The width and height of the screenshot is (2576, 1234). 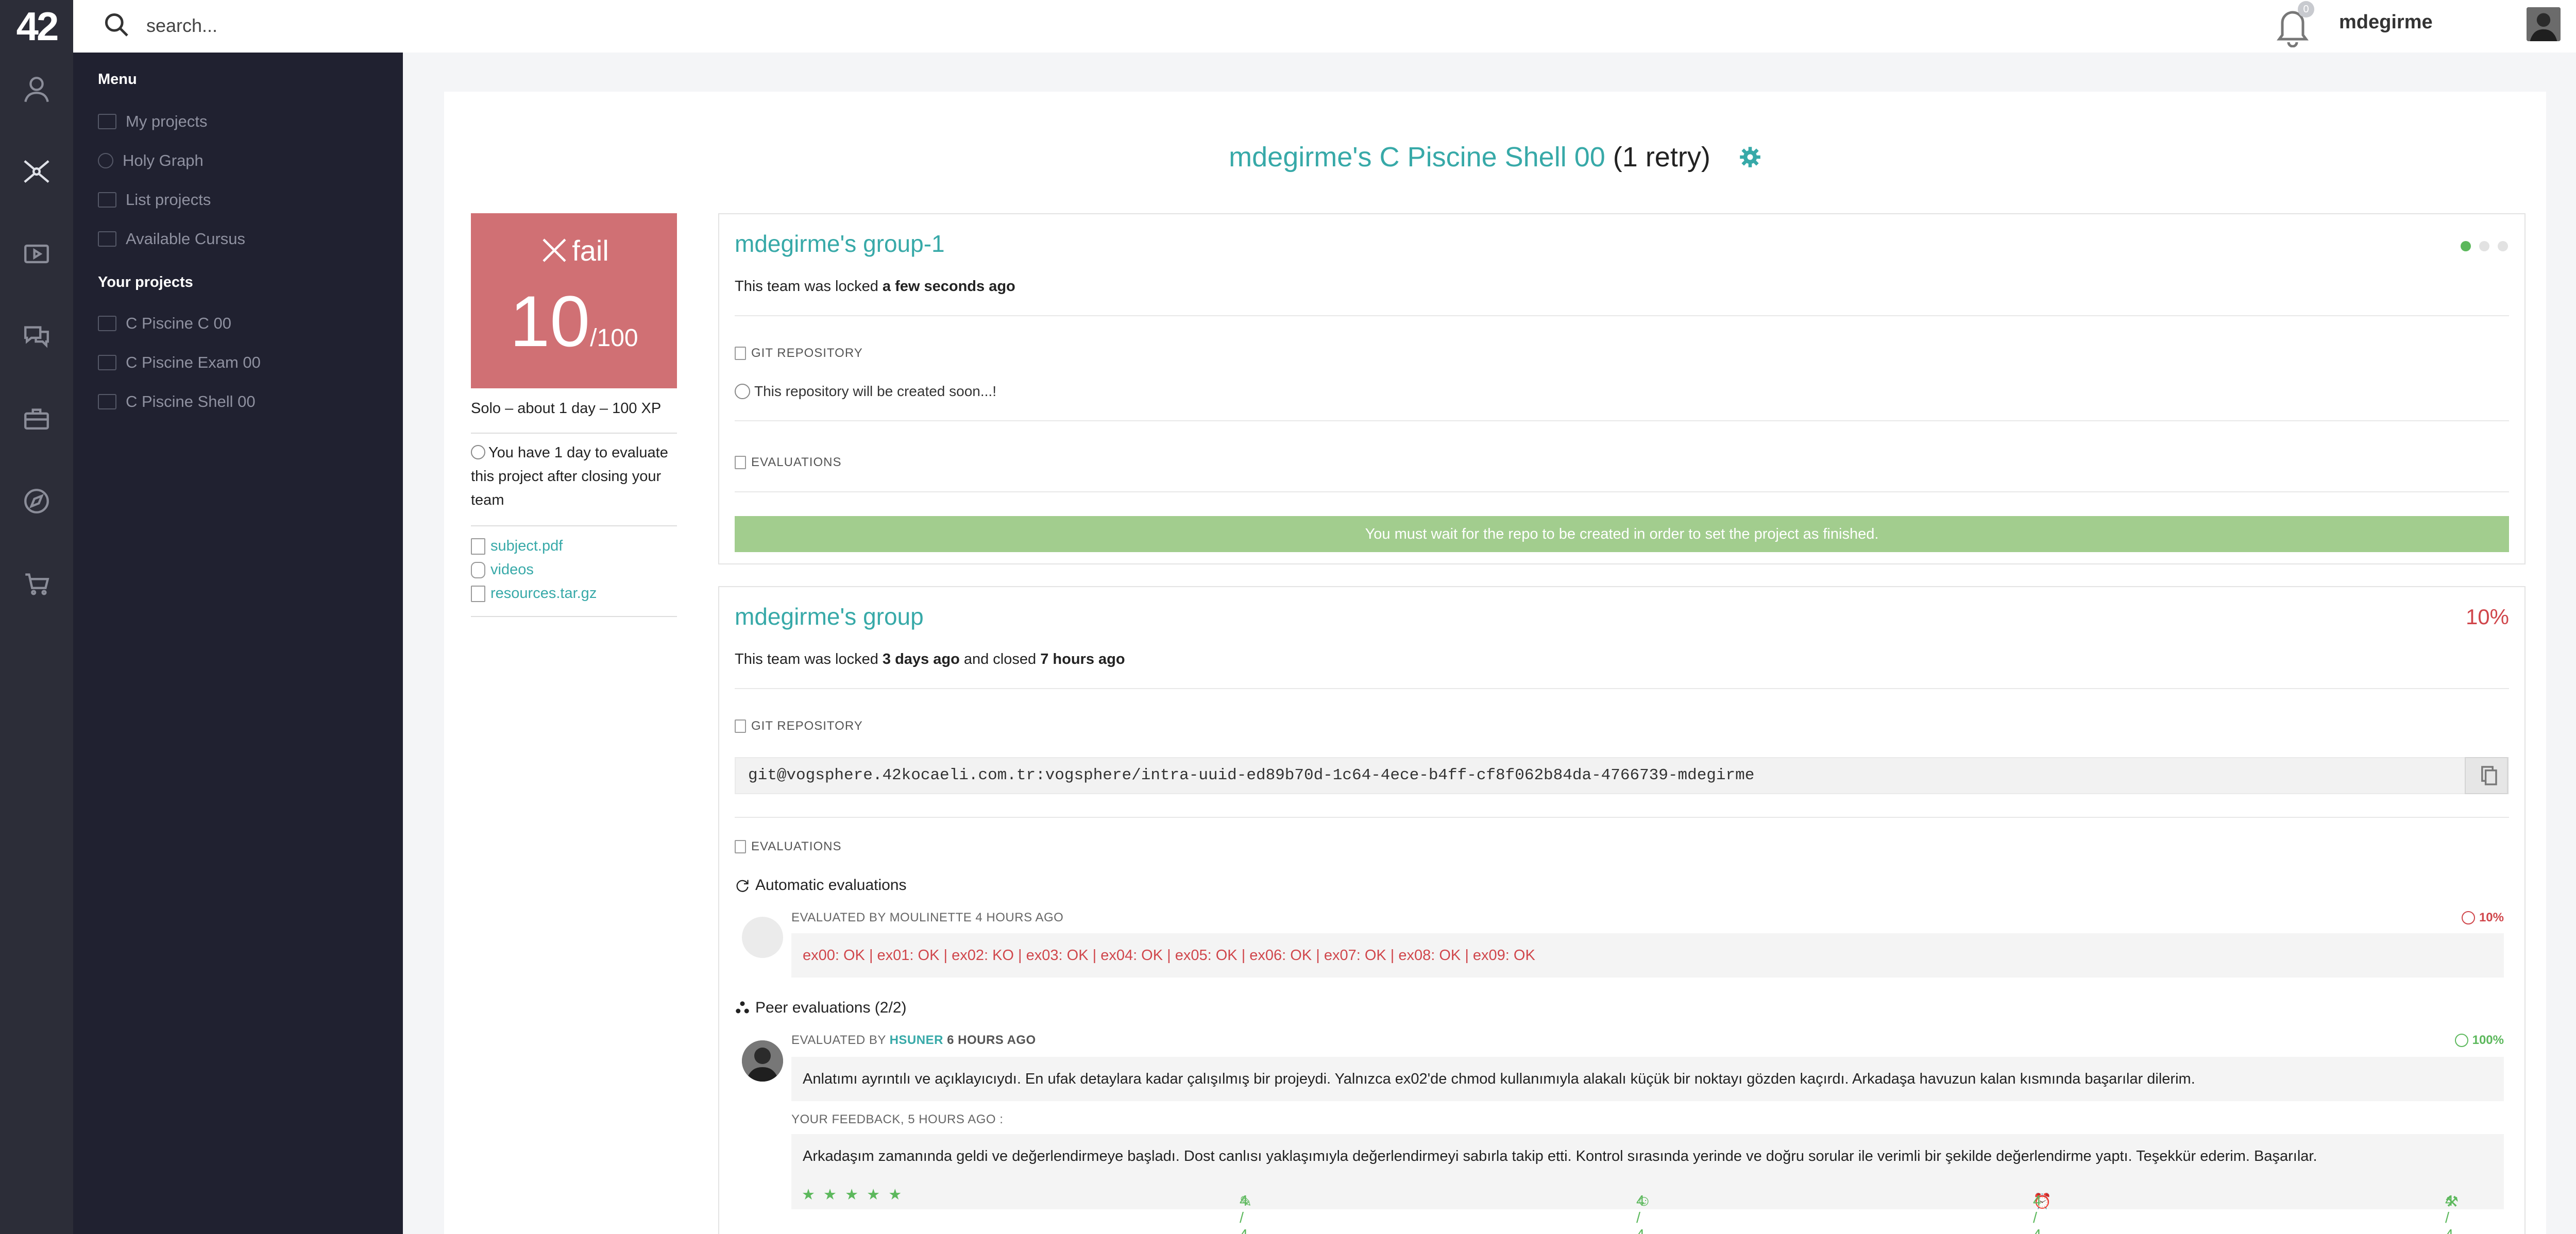 I want to click on icon-rail: 42, so click(x=36, y=617).